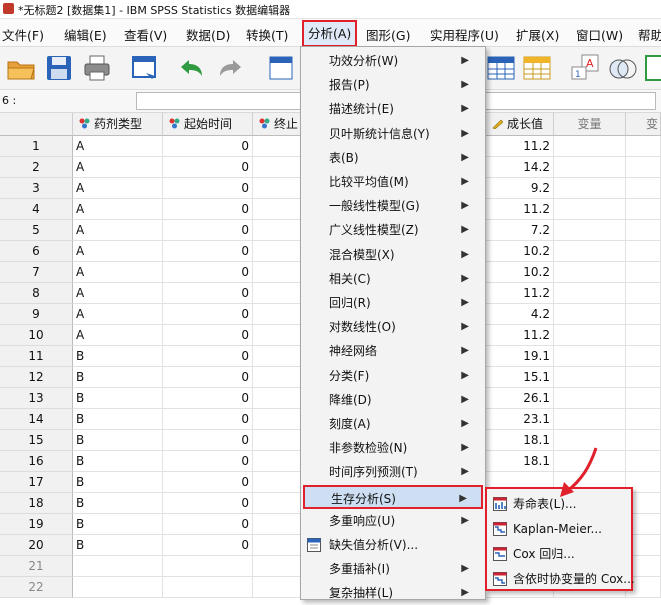  I want to click on cell-growth: 23.1, so click(520, 419).